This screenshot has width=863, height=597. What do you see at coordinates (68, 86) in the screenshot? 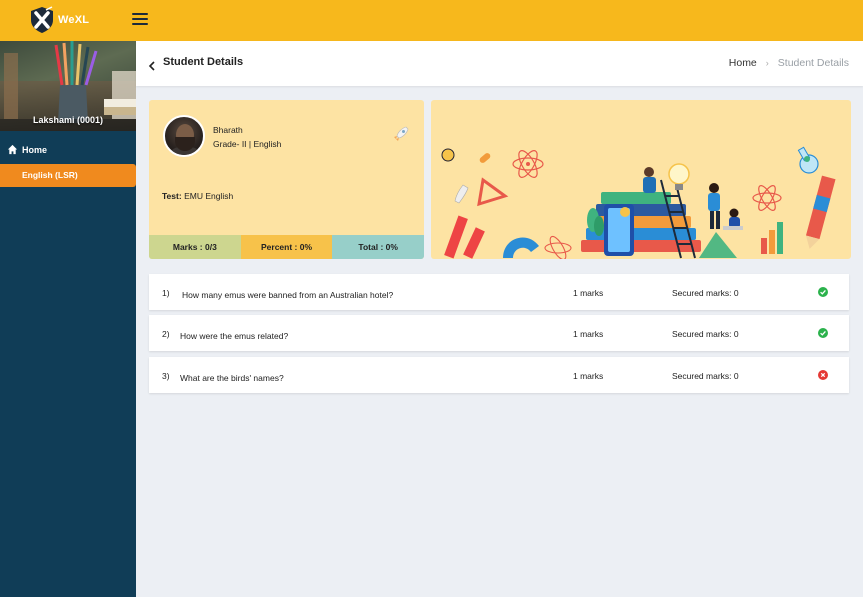
I see `profile-banner: Lakshami (0001)` at bounding box center [68, 86].